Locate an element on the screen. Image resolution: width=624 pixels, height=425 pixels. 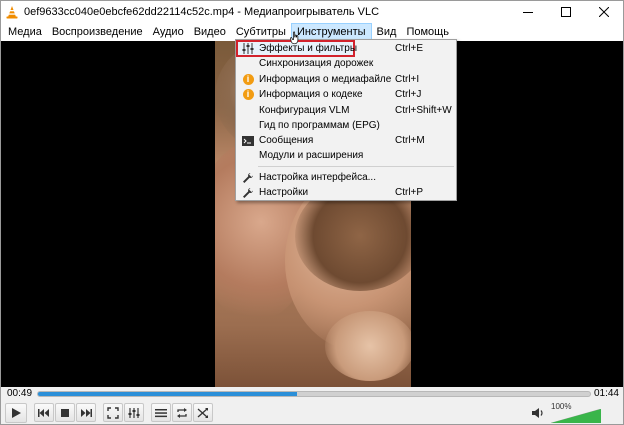
window-controls is located at coordinates (566, 12).